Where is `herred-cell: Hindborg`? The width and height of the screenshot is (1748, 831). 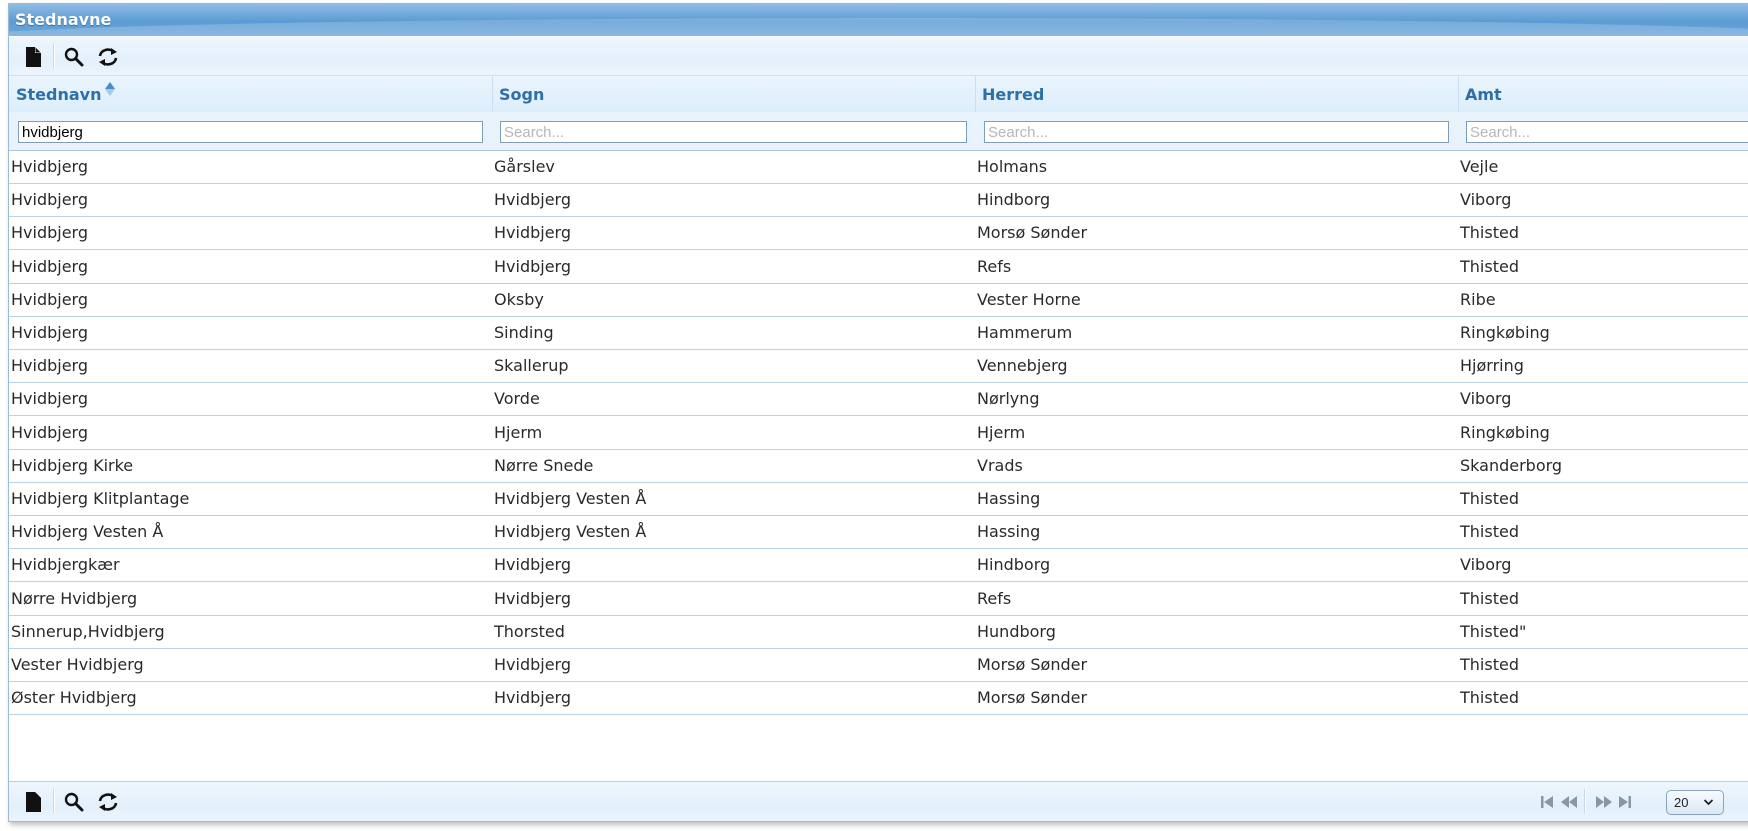 herred-cell: Hindborg is located at coordinates (1014, 565).